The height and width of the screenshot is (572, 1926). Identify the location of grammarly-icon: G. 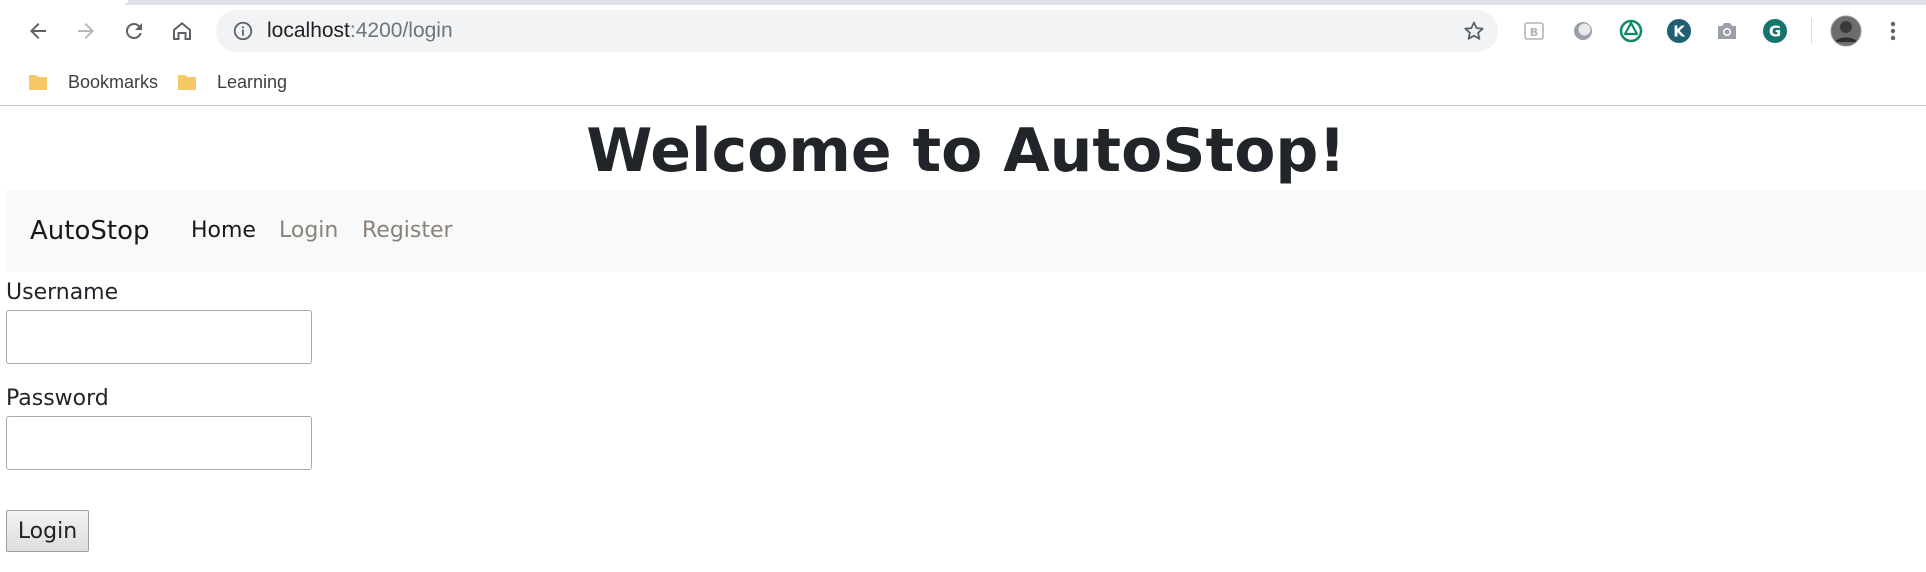
(1775, 31).